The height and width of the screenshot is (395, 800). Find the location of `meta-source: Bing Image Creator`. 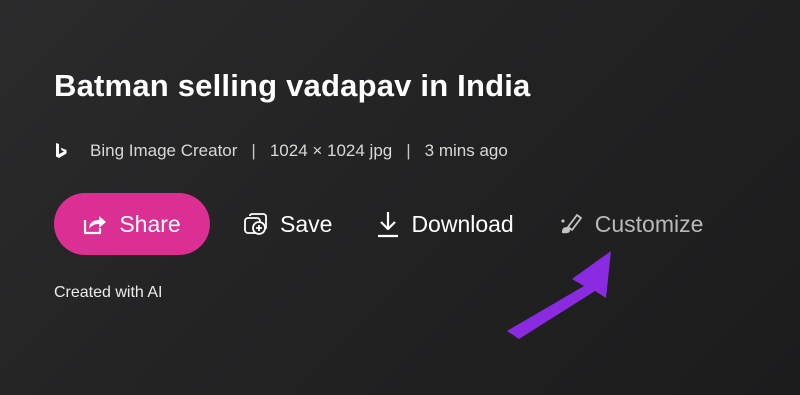

meta-source: Bing Image Creator is located at coordinates (164, 150).